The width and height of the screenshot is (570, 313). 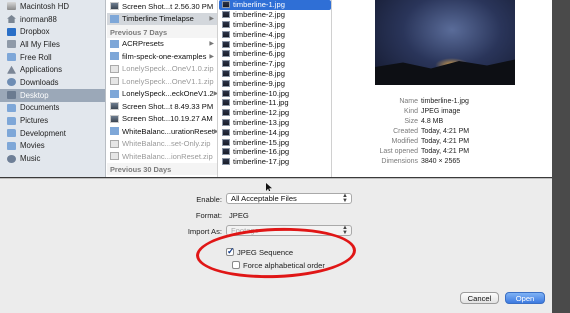 What do you see at coordinates (162, 6) in the screenshot?
I see `list-item: Screen Shot...t 2.56.30 PM` at bounding box center [162, 6].